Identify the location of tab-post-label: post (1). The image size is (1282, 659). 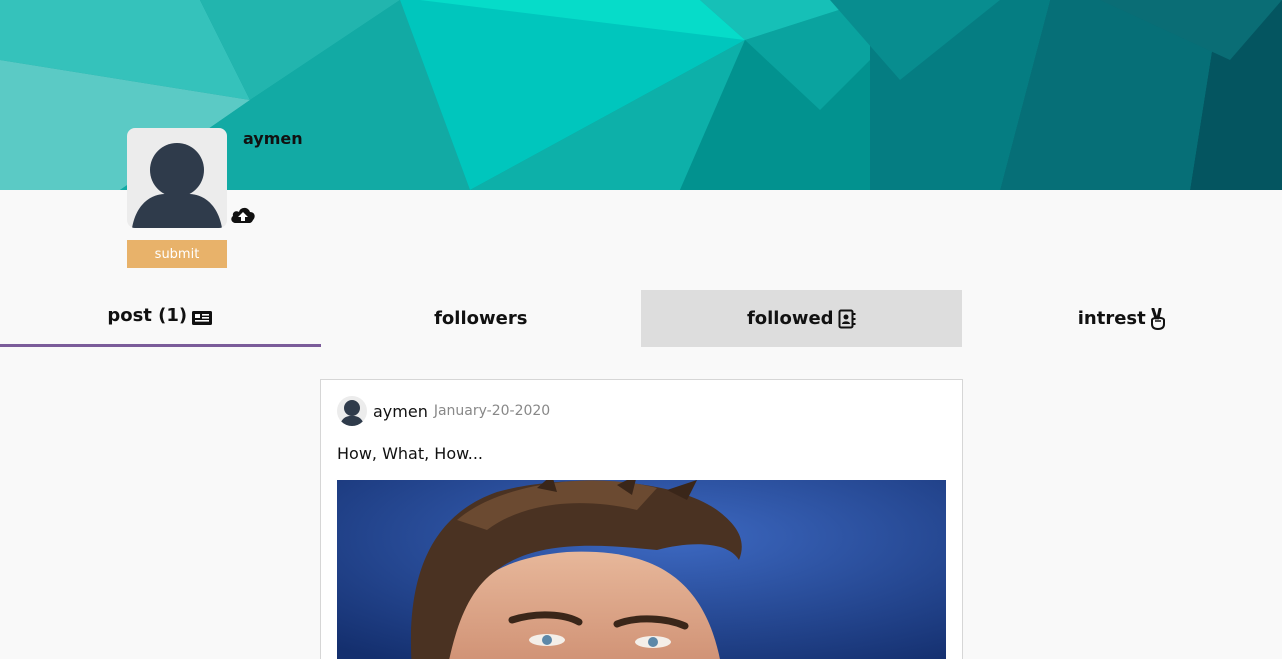
(147, 315).